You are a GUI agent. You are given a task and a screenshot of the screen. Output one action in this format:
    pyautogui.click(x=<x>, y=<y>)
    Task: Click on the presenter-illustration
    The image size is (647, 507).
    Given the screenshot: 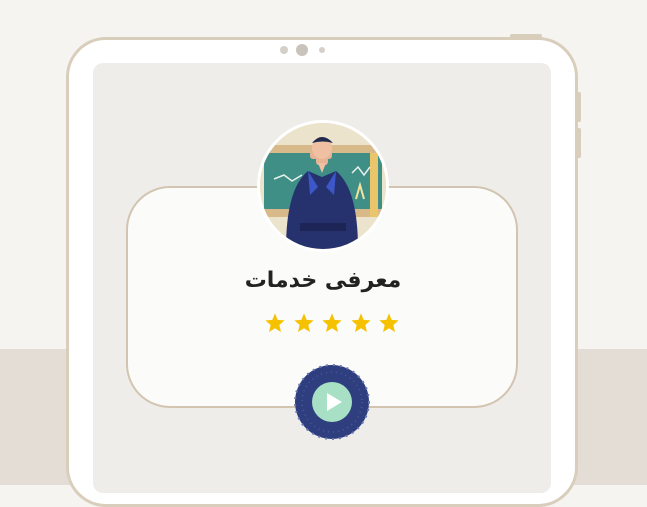 What is the action you would take?
    pyautogui.click(x=323, y=186)
    